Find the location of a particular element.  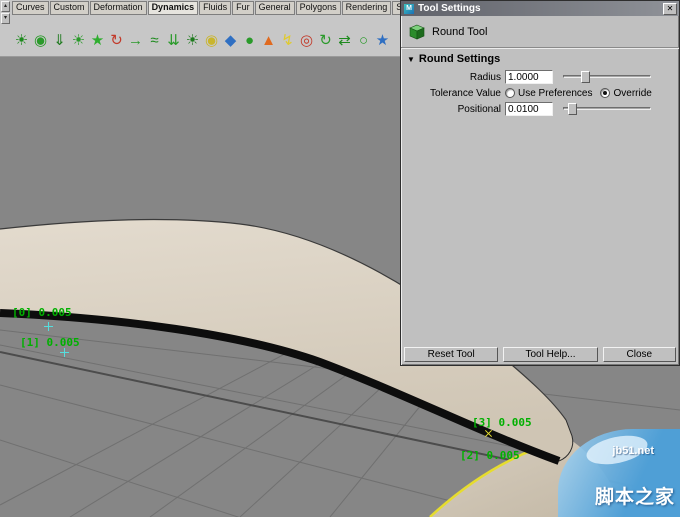

section-title: Round Settings is located at coordinates (459, 59).